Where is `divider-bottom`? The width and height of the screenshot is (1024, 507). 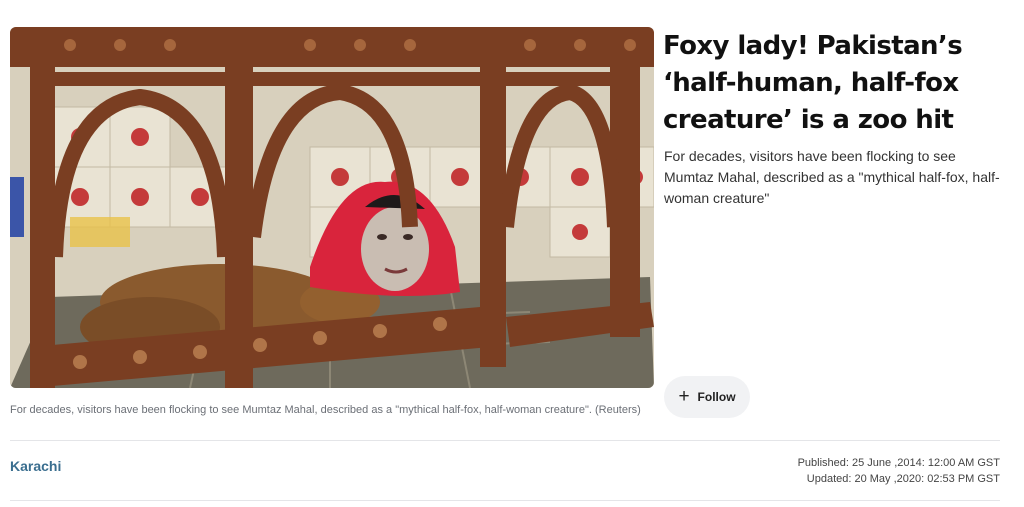 divider-bottom is located at coordinates (505, 500).